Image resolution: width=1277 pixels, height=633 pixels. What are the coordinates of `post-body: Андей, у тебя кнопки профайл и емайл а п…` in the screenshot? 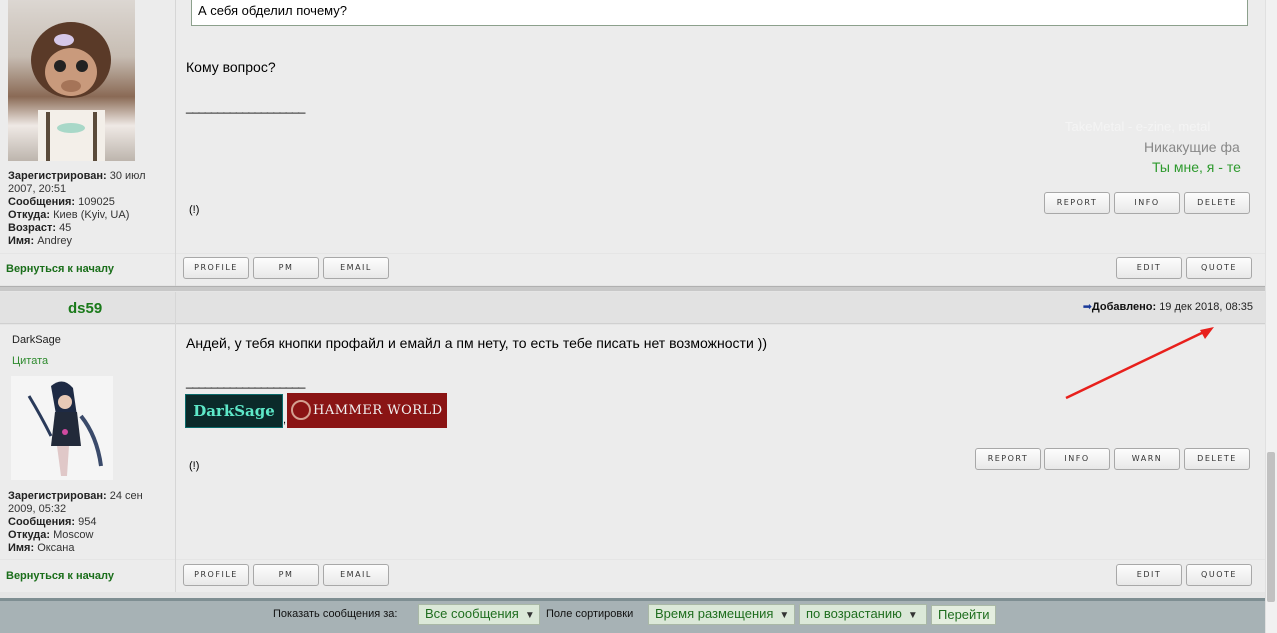 It's located at (477, 343).